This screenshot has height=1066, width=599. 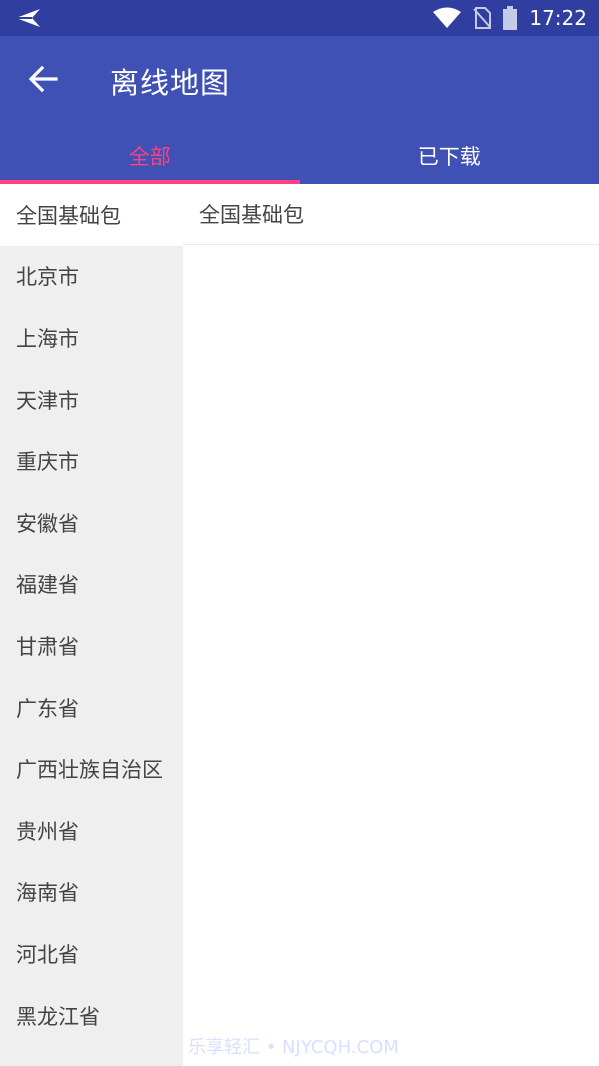 I want to click on battery-icon, so click(x=510, y=18).